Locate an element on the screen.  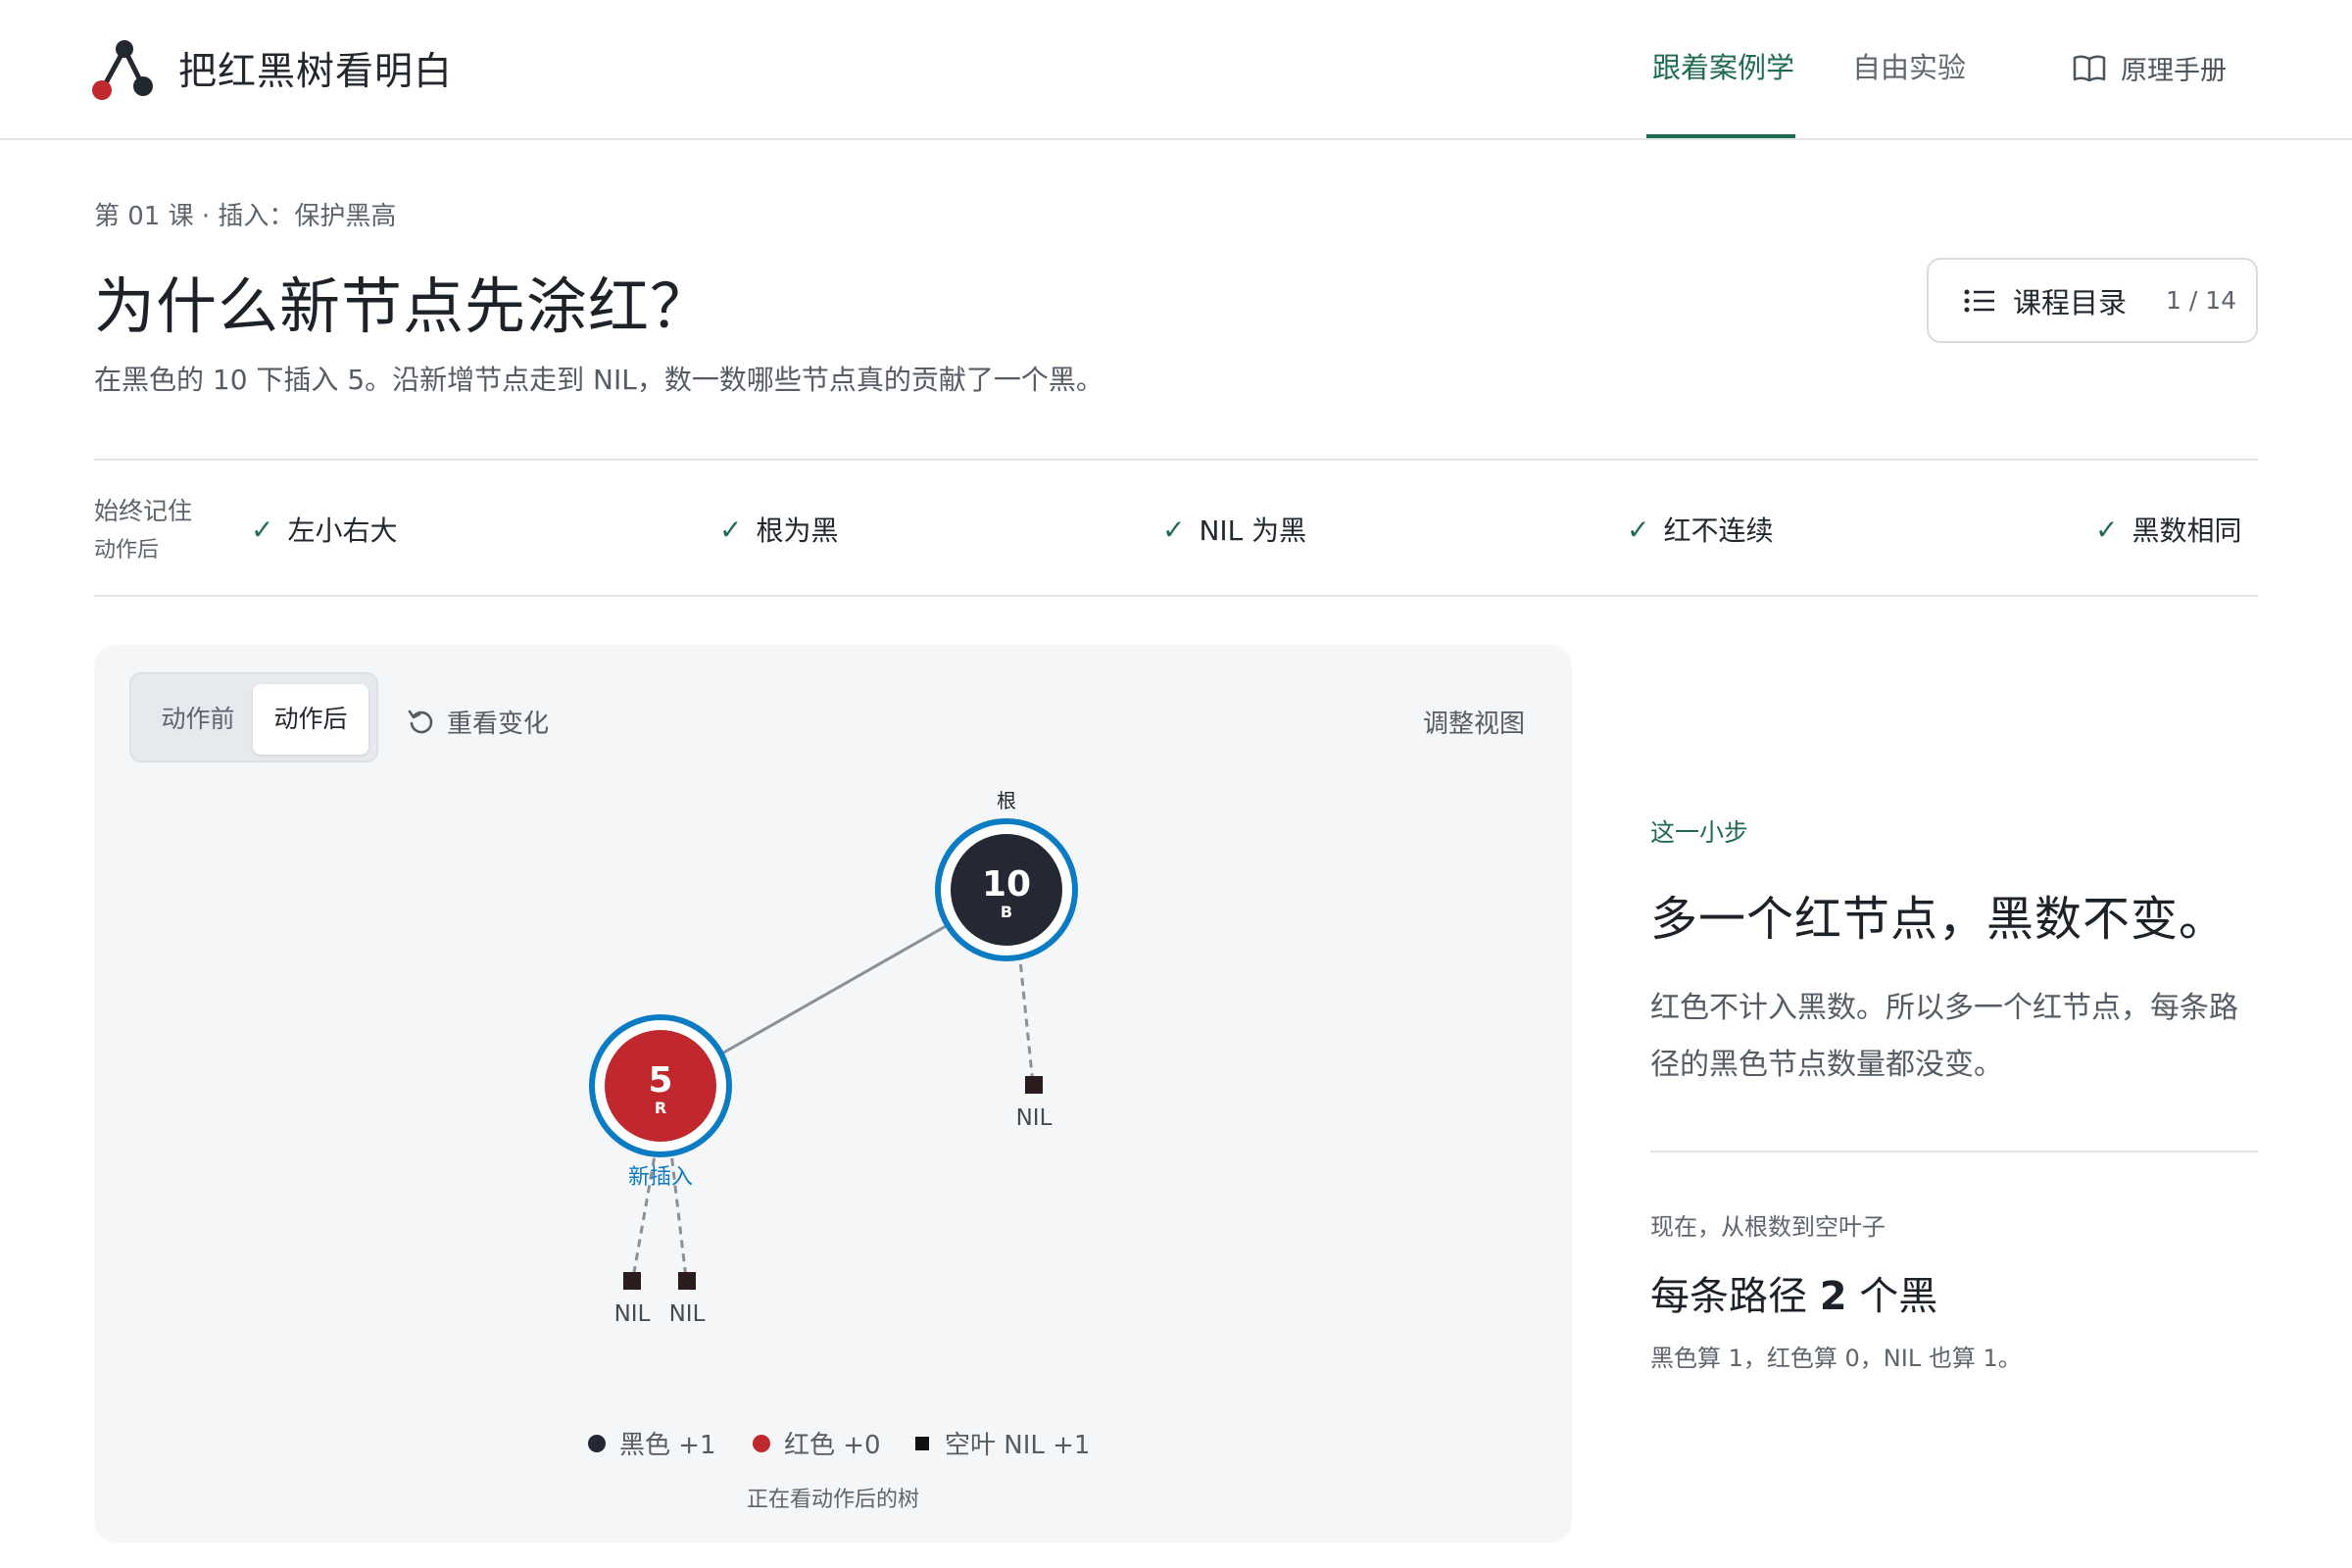
tab-follow-cases: 跟着案例学 is located at coordinates (1723, 65).